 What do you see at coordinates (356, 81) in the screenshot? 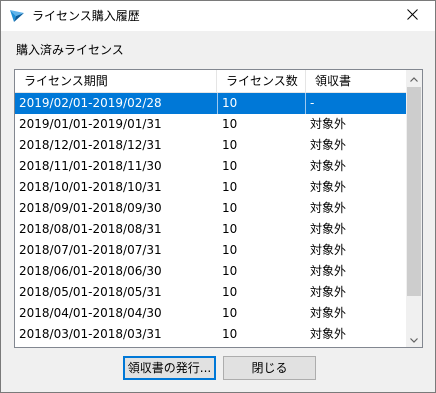
I see `column-header-receipt: 領収書` at bounding box center [356, 81].